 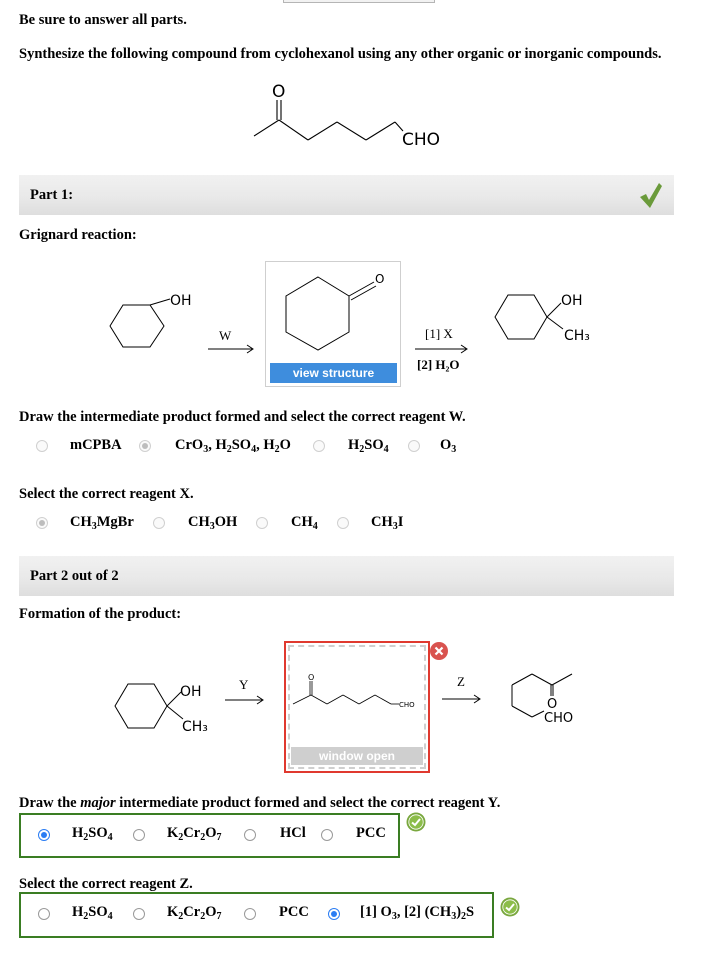 I want to click on radio-w-h2so4, so click(x=319, y=446).